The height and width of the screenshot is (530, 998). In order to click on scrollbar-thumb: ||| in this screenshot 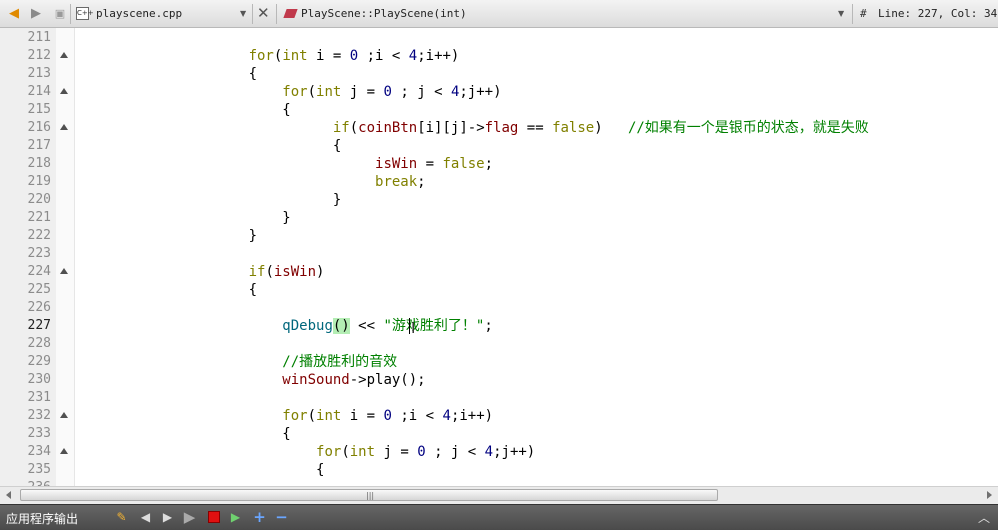, I will do `click(369, 495)`.